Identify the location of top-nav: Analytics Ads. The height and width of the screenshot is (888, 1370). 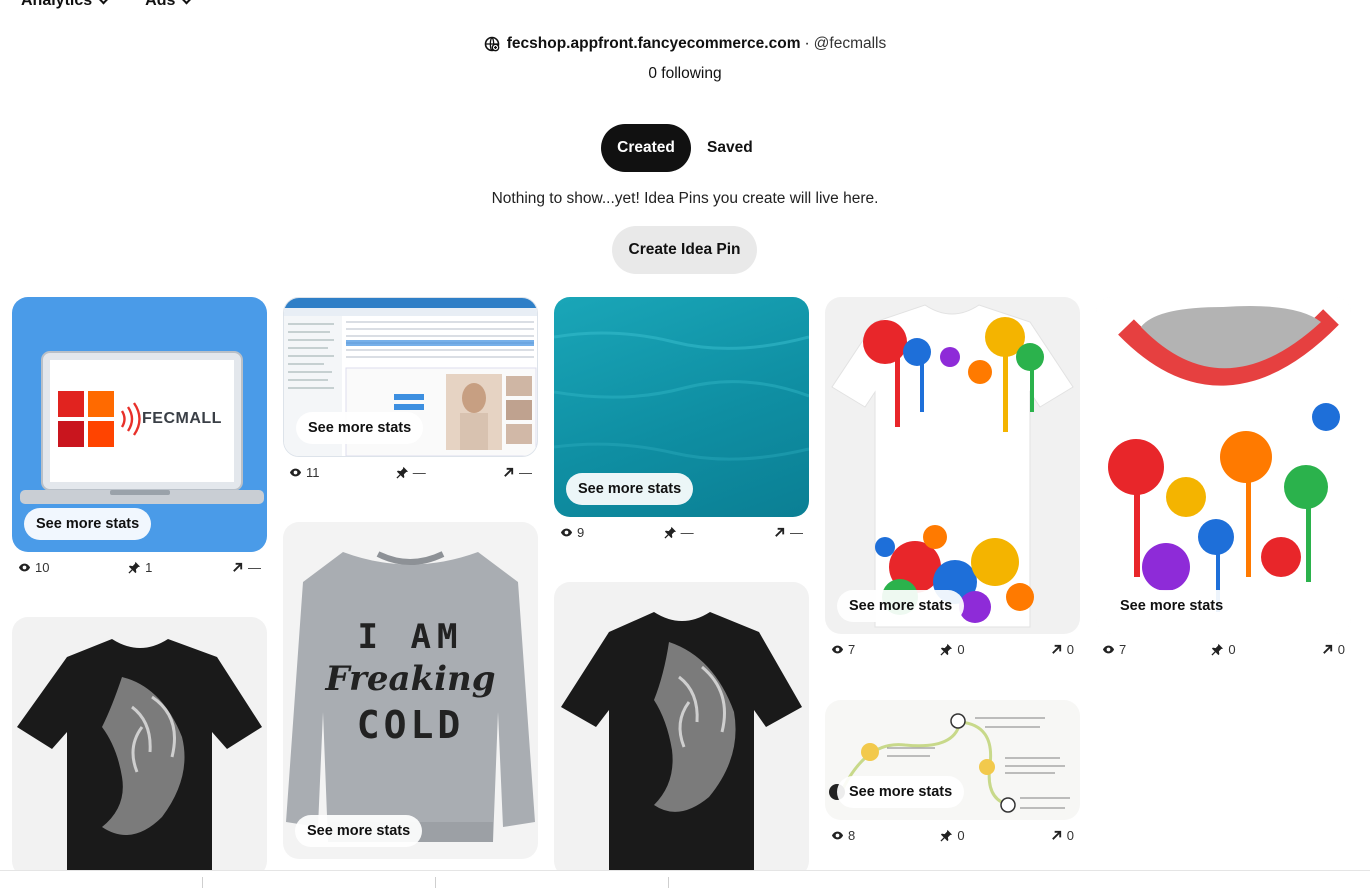
(106, 5).